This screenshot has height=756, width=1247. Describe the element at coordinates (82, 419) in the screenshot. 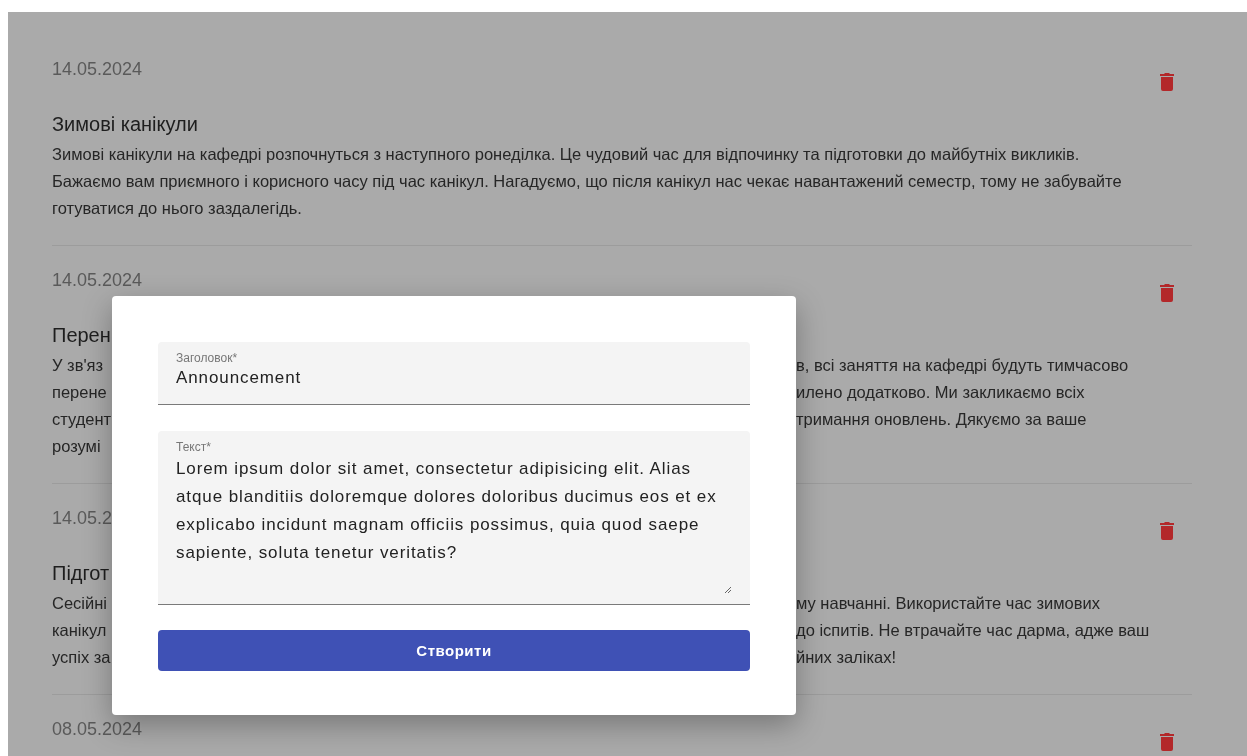

I see `post-text: студент` at that location.